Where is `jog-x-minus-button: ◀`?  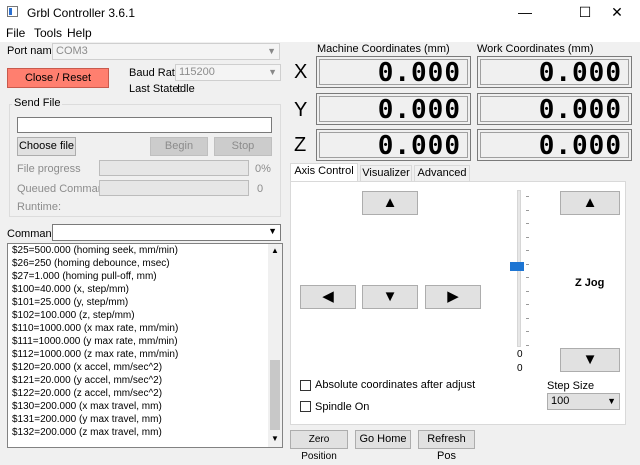 jog-x-minus-button: ◀ is located at coordinates (328, 297).